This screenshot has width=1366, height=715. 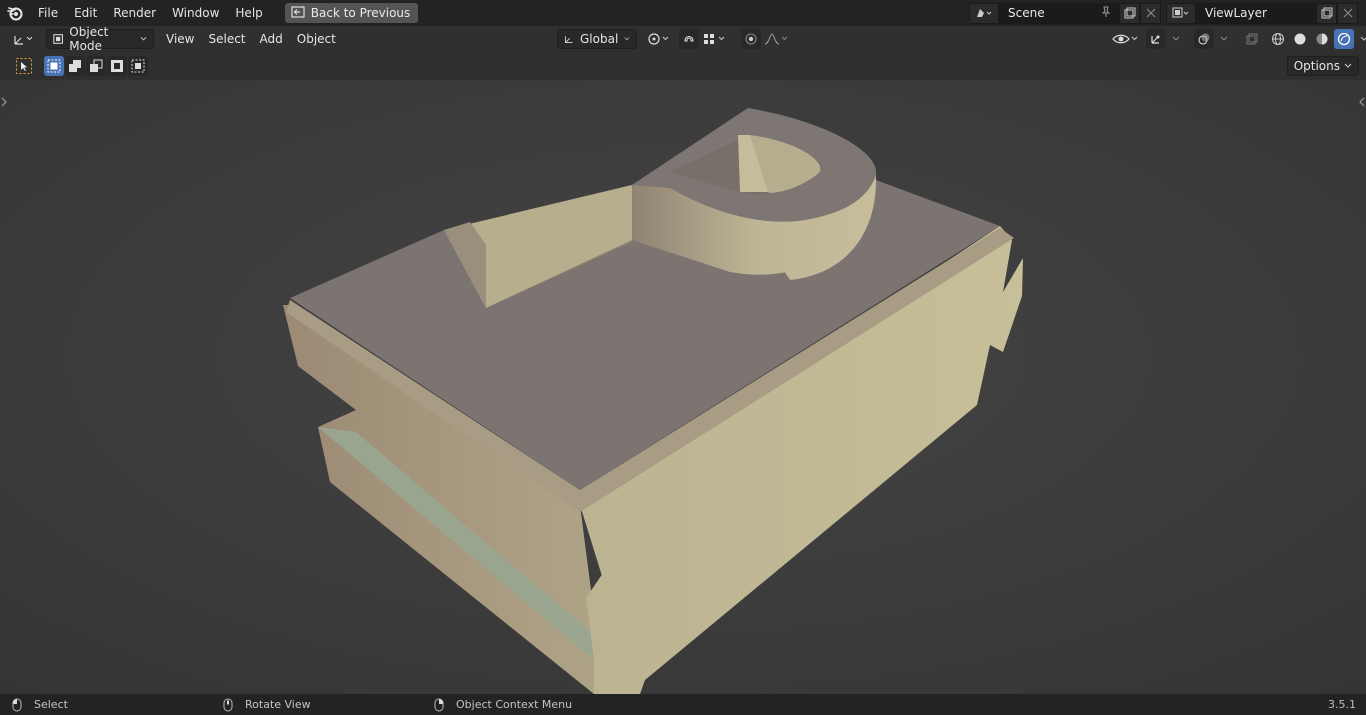 I want to click on solid-shading-icon, so click(x=1300, y=39).